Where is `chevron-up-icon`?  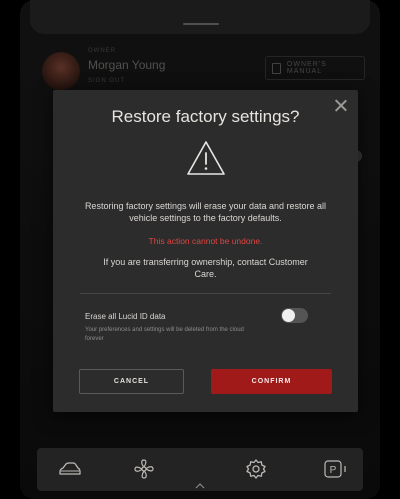 chevron-up-icon is located at coordinates (200, 486).